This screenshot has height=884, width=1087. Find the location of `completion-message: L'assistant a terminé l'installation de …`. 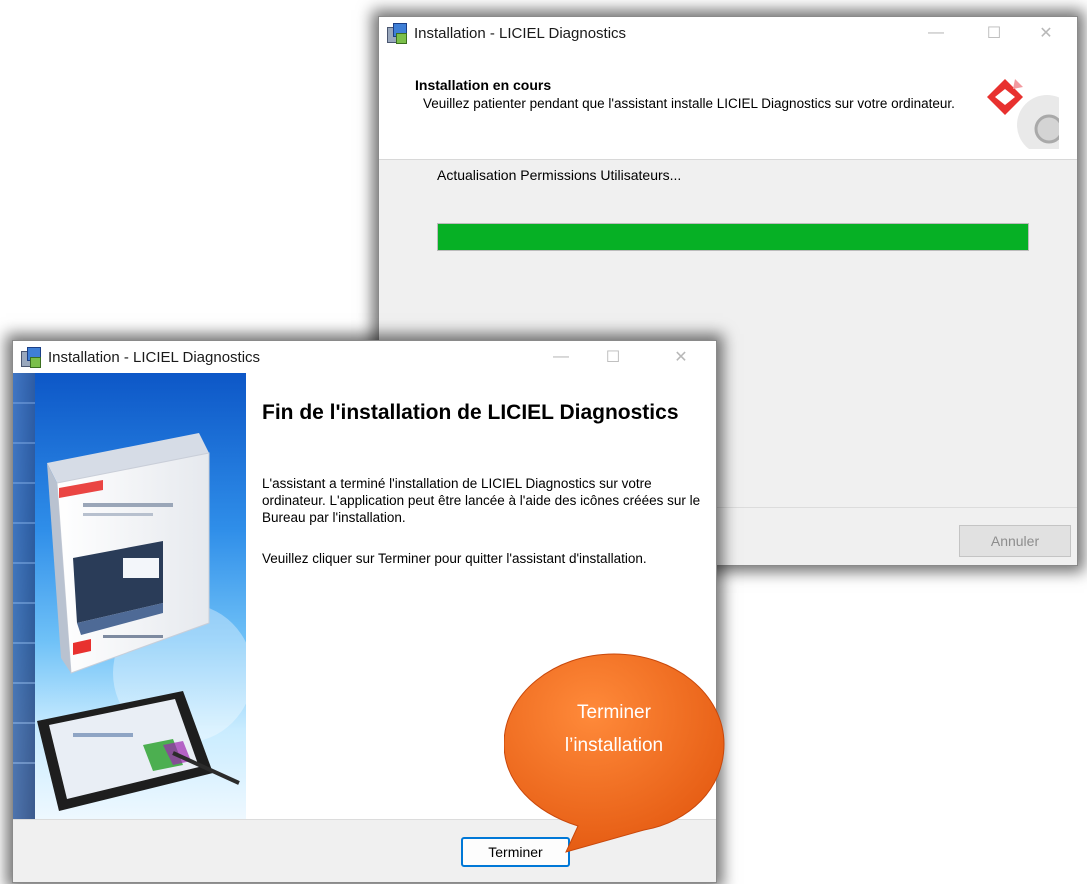

completion-message: L'assistant a terminé l'installation de … is located at coordinates (481, 500).